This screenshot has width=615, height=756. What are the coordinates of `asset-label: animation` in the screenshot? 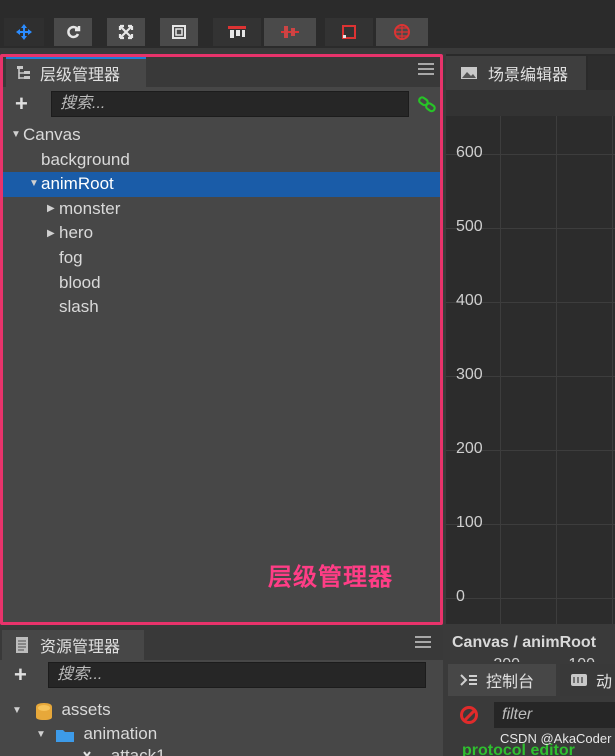 It's located at (120, 733).